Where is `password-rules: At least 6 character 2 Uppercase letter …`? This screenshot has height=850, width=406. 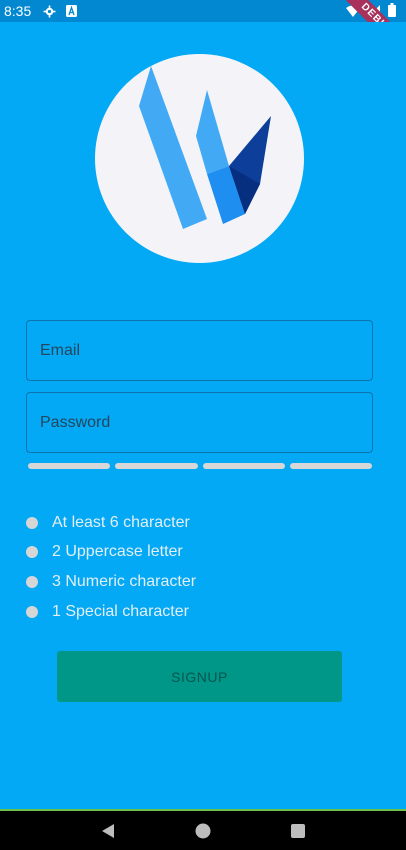 password-rules: At least 6 character 2 Uppercase letter … is located at coordinates (111, 567).